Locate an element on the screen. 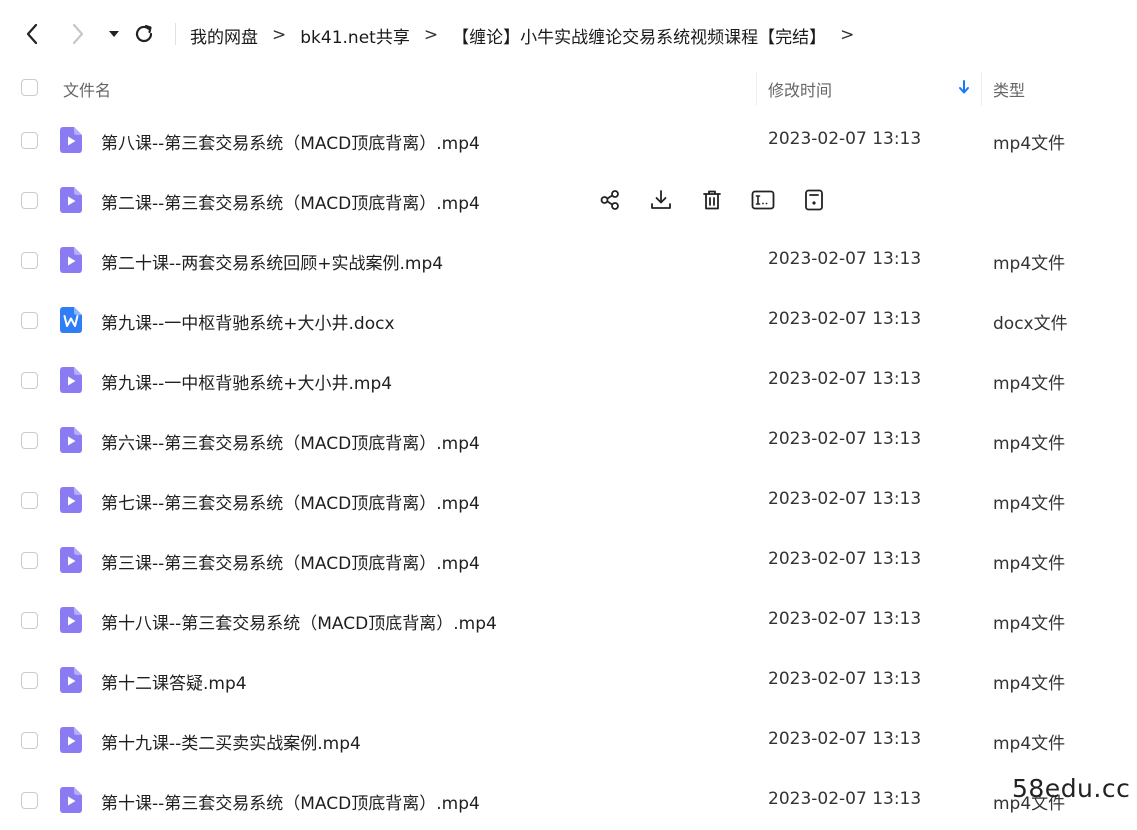 This screenshot has width=1137, height=830. file-row: 第十二课答疑.mp4 2023-02-07 13:13 mp4文件 is located at coordinates (568, 680).